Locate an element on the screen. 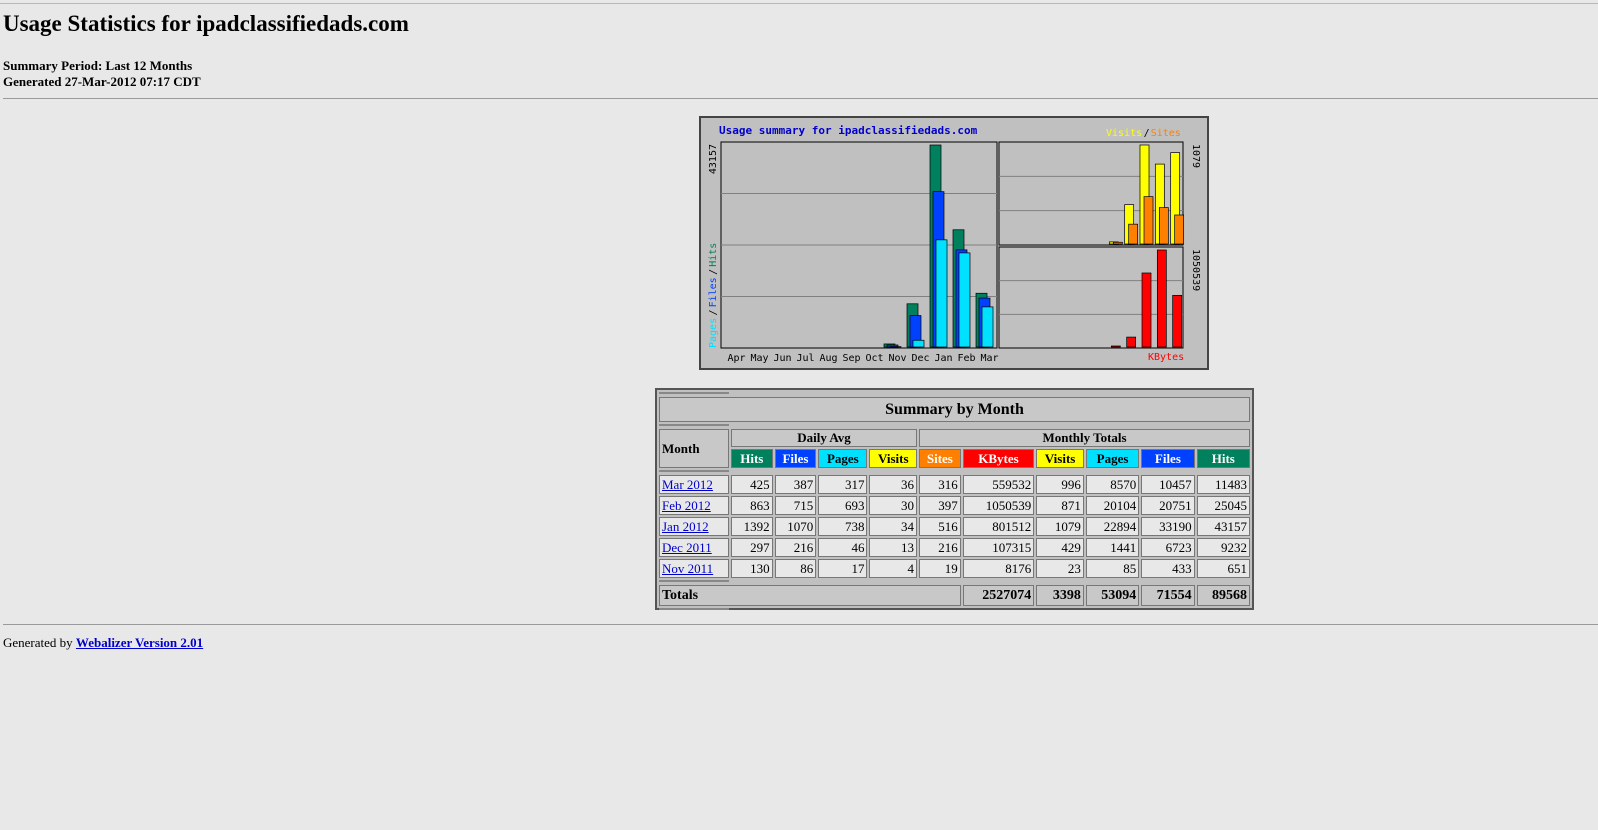 The width and height of the screenshot is (1598, 830). value-cell: 425 is located at coordinates (752, 484).